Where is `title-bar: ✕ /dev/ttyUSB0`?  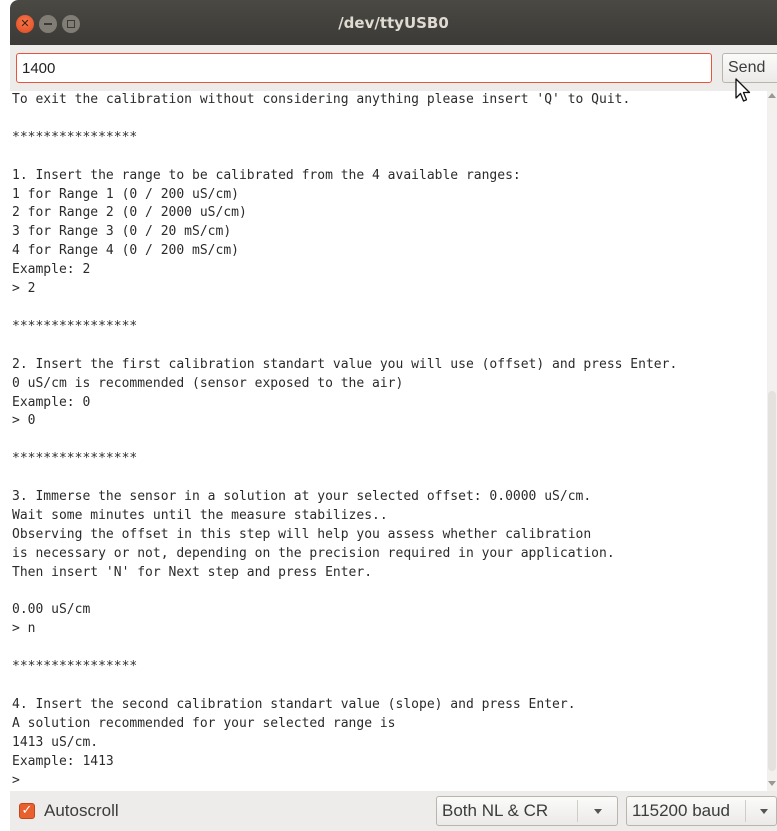 title-bar: ✕ /dev/ttyUSB0 is located at coordinates (393, 22).